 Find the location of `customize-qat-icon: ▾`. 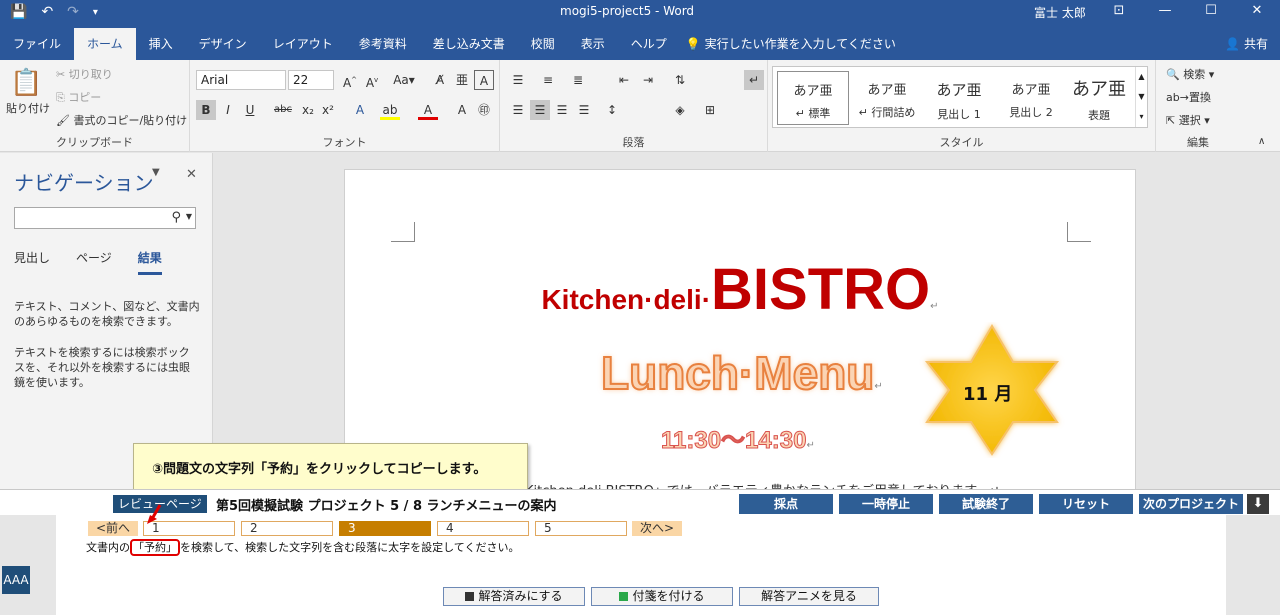

customize-qat-icon: ▾ is located at coordinates (95, 12).